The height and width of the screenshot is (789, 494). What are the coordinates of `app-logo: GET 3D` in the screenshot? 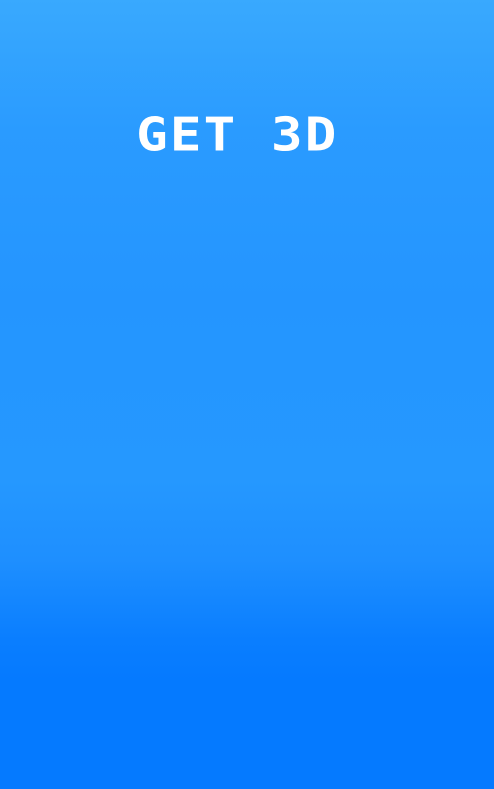 It's located at (237, 135).